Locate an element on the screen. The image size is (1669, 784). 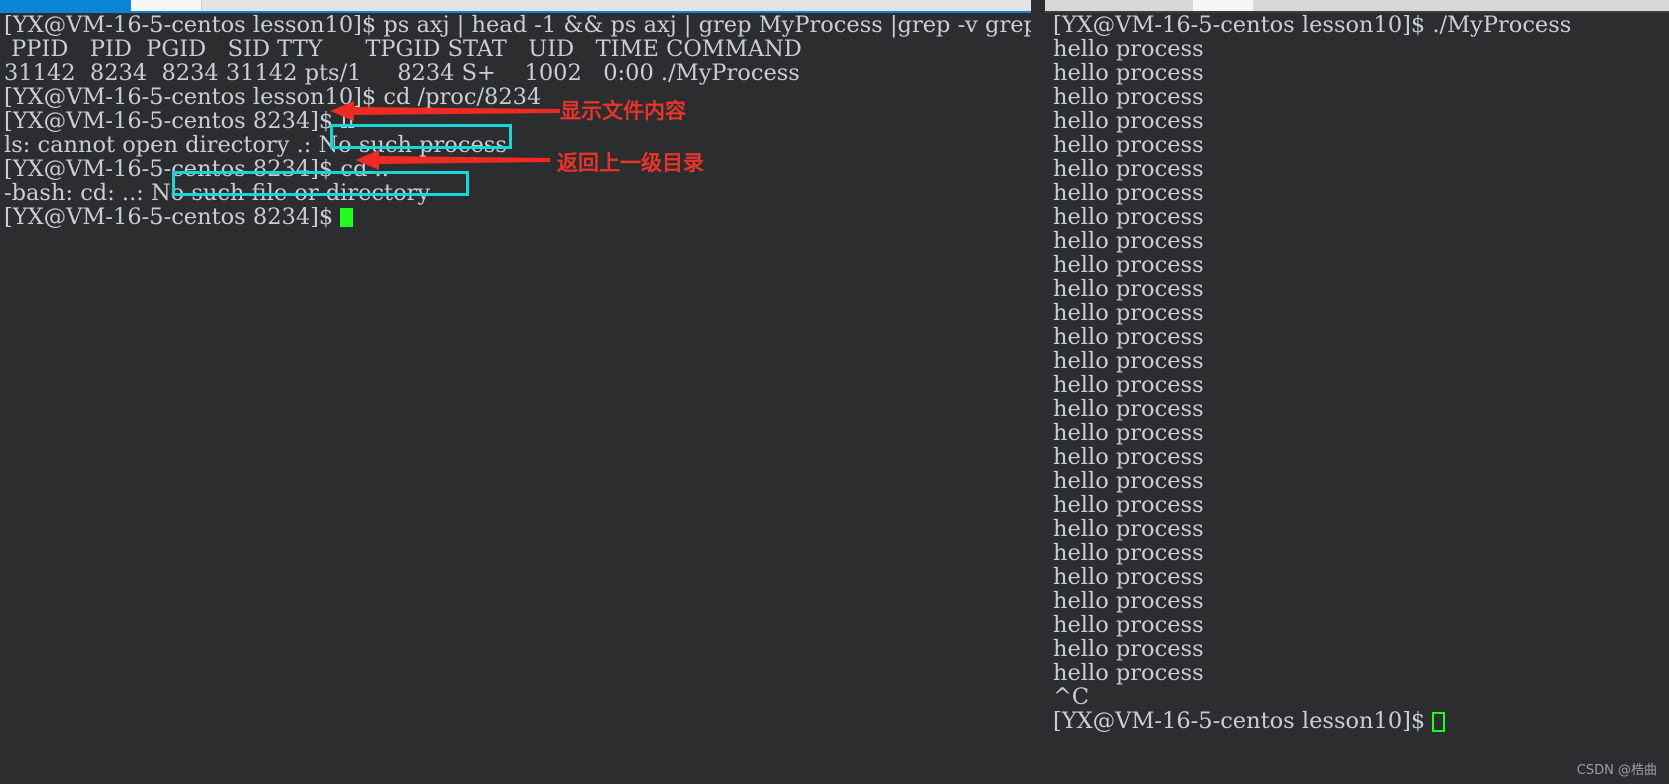
prompt-text: [YX@VM-16-5-centos lesson10]$ is located at coordinates (1243, 721).